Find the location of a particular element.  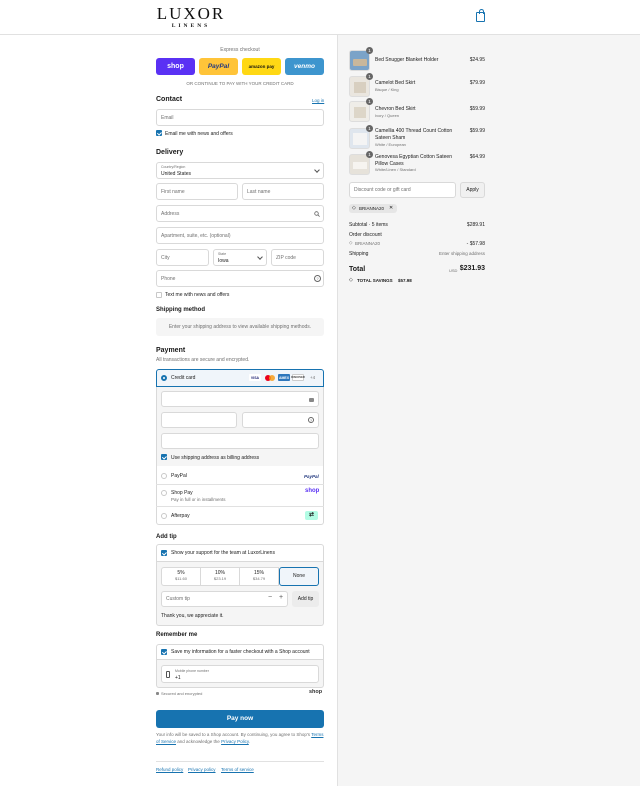

discount-placeholder: Discount code or gift card is located at coordinates (382, 190).